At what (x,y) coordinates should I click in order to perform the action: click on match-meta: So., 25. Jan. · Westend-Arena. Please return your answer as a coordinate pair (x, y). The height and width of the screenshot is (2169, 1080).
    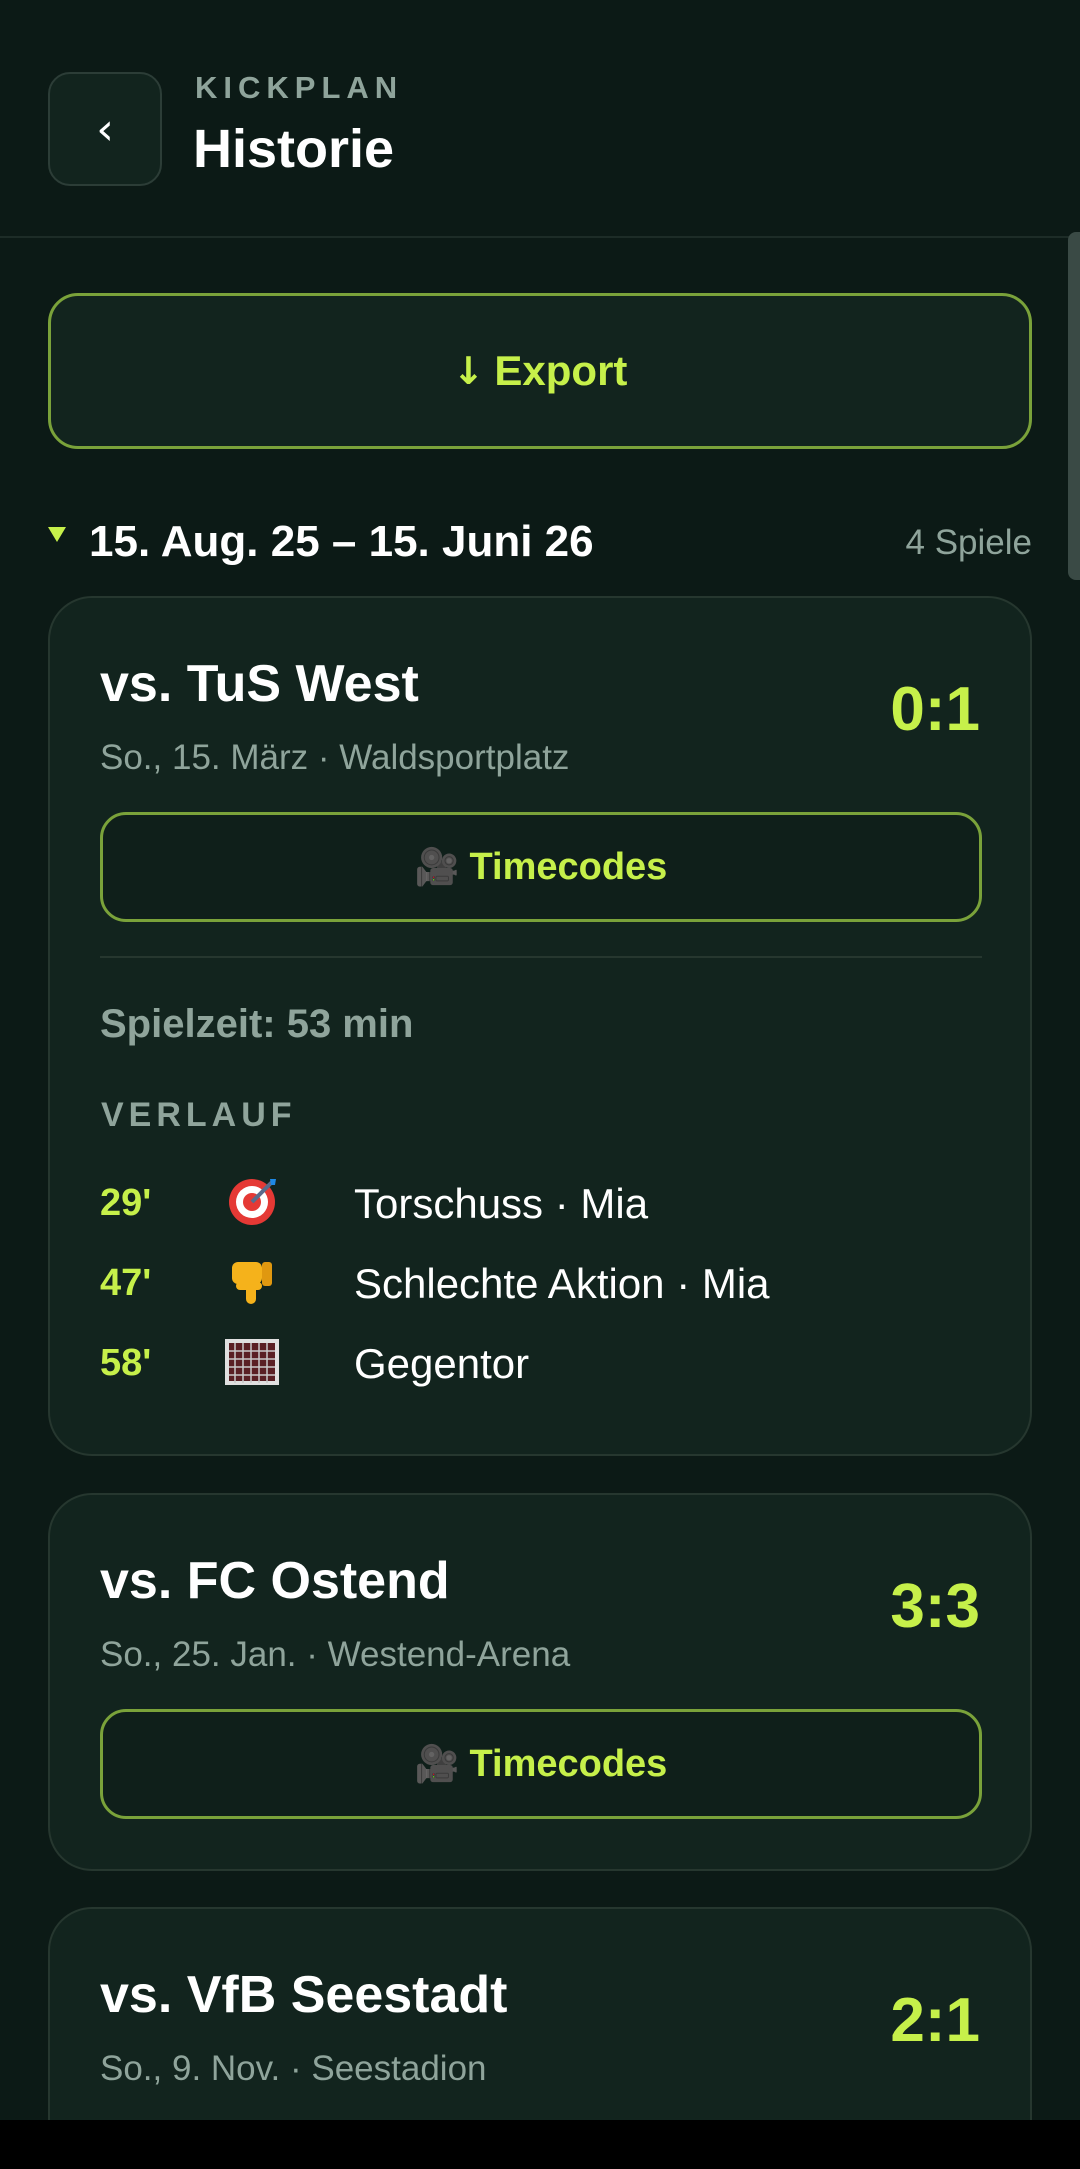
    Looking at the image, I should click on (335, 1654).